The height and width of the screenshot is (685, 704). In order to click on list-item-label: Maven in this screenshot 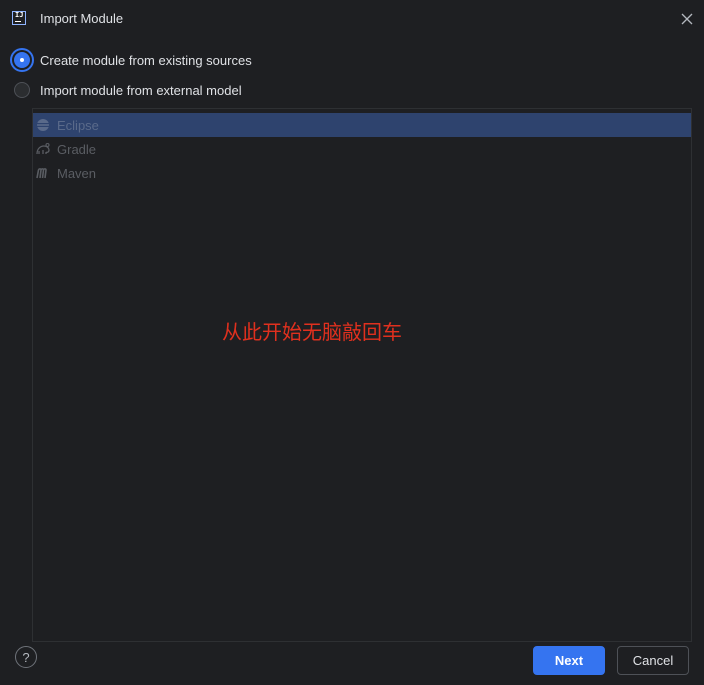, I will do `click(77, 173)`.